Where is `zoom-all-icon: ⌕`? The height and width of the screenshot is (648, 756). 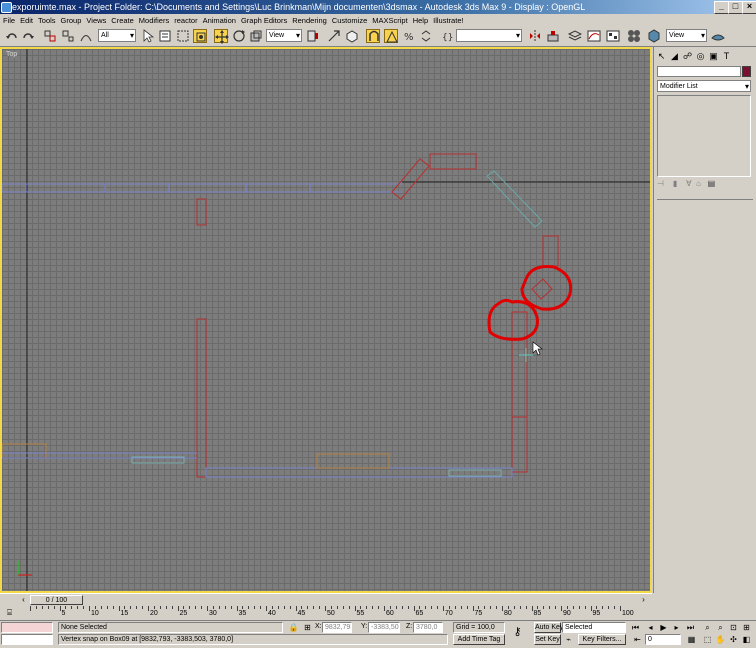
zoom-all-icon: ⌕ is located at coordinates (720, 627).